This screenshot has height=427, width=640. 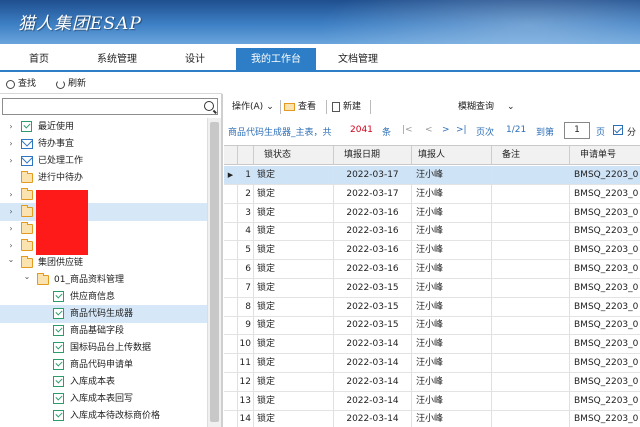 I want to click on tab-design: 设计, so click(x=195, y=59).